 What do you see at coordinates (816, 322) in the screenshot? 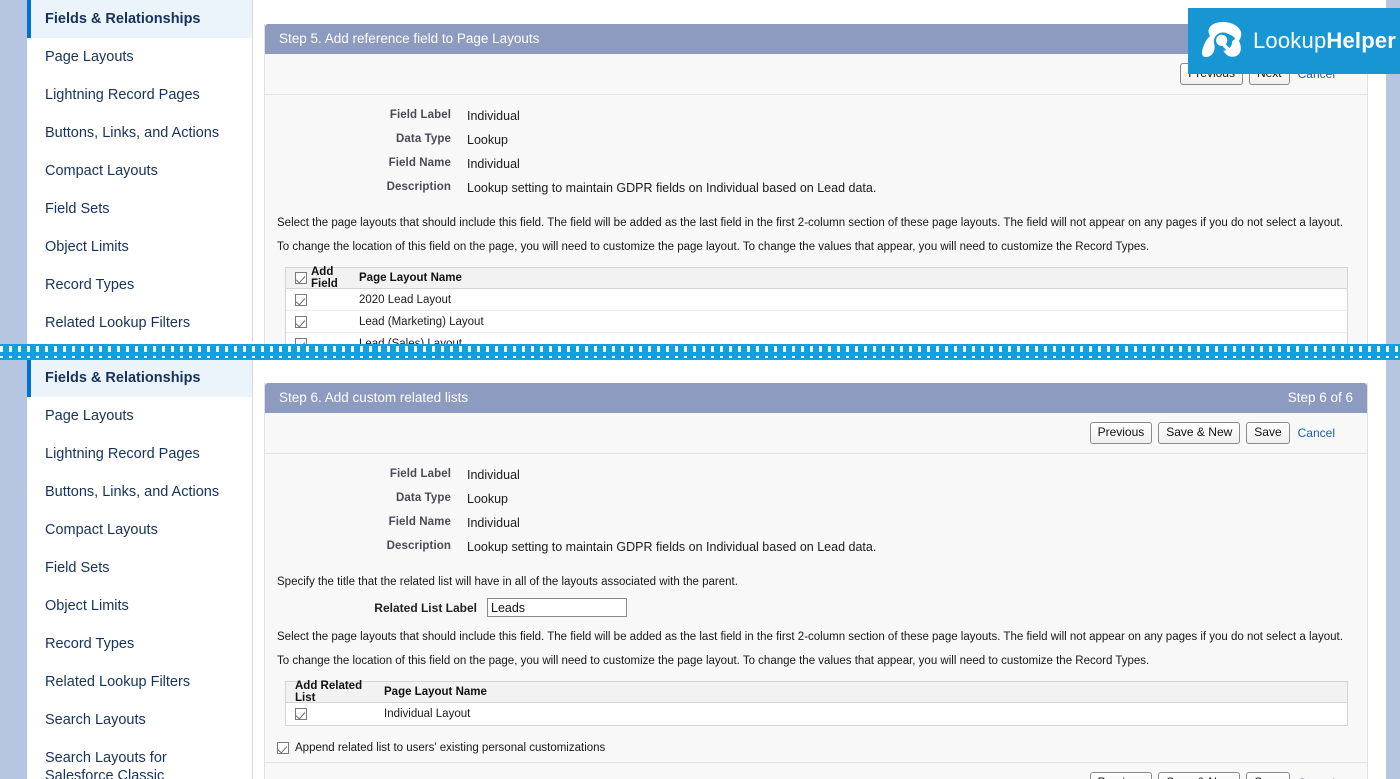
I see `table-row: Lead (Marketing) Layout` at bounding box center [816, 322].